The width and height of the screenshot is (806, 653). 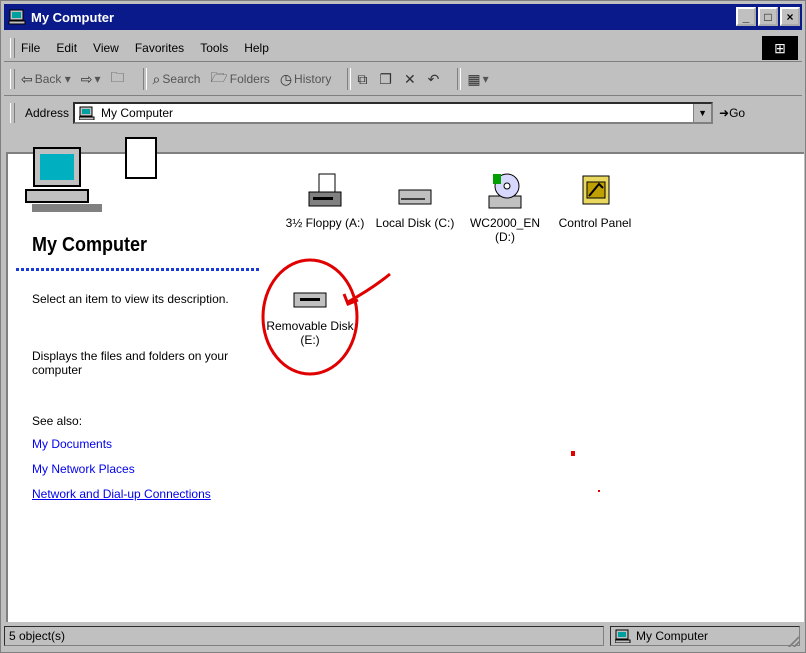 I want to click on heading-divider, so click(x=138, y=269).